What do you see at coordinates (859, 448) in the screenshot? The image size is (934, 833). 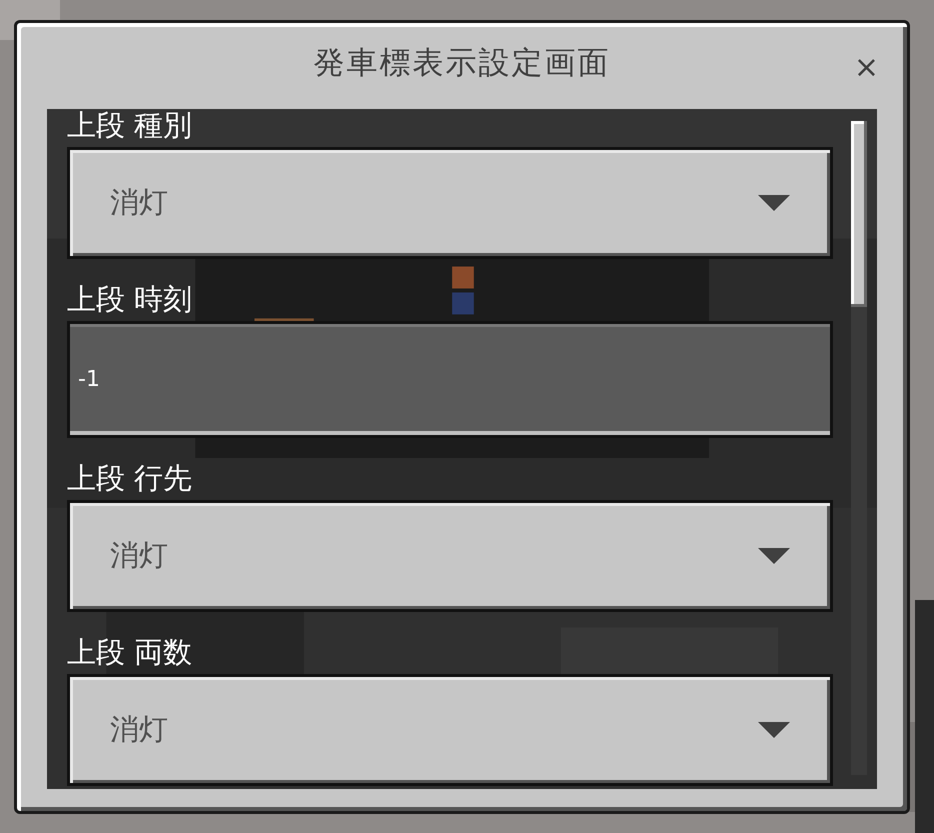 I see `scrollbar` at bounding box center [859, 448].